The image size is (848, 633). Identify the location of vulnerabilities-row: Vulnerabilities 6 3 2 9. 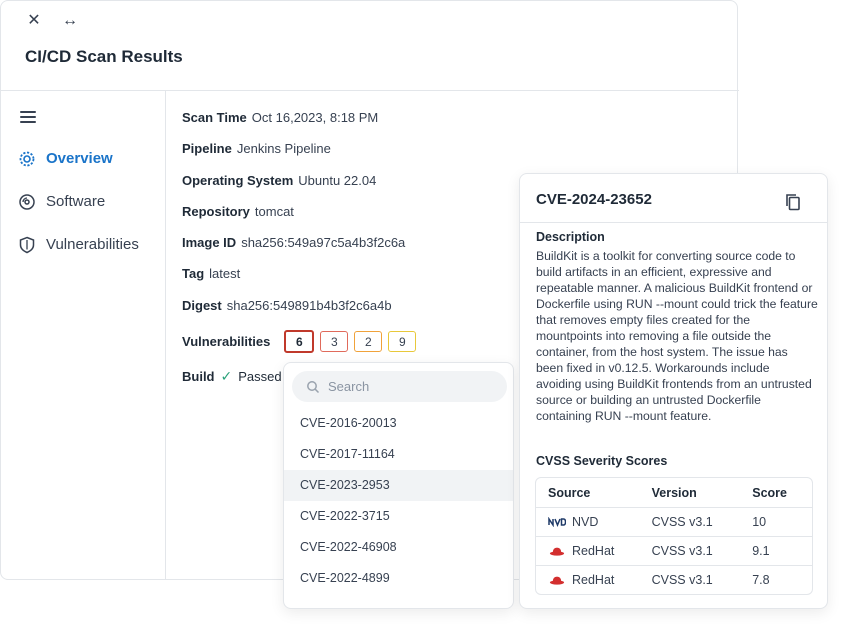
(302, 341).